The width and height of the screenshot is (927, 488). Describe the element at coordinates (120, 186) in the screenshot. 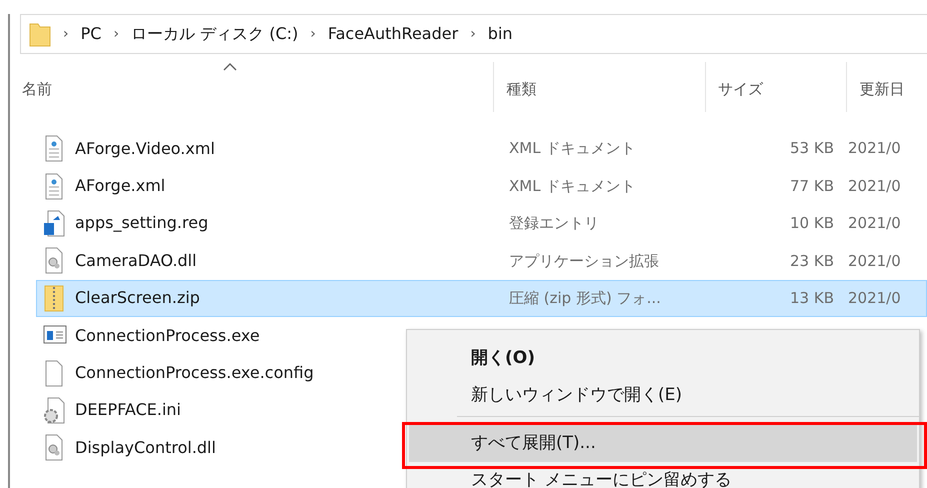

I see `file-name: AForge.xml` at that location.